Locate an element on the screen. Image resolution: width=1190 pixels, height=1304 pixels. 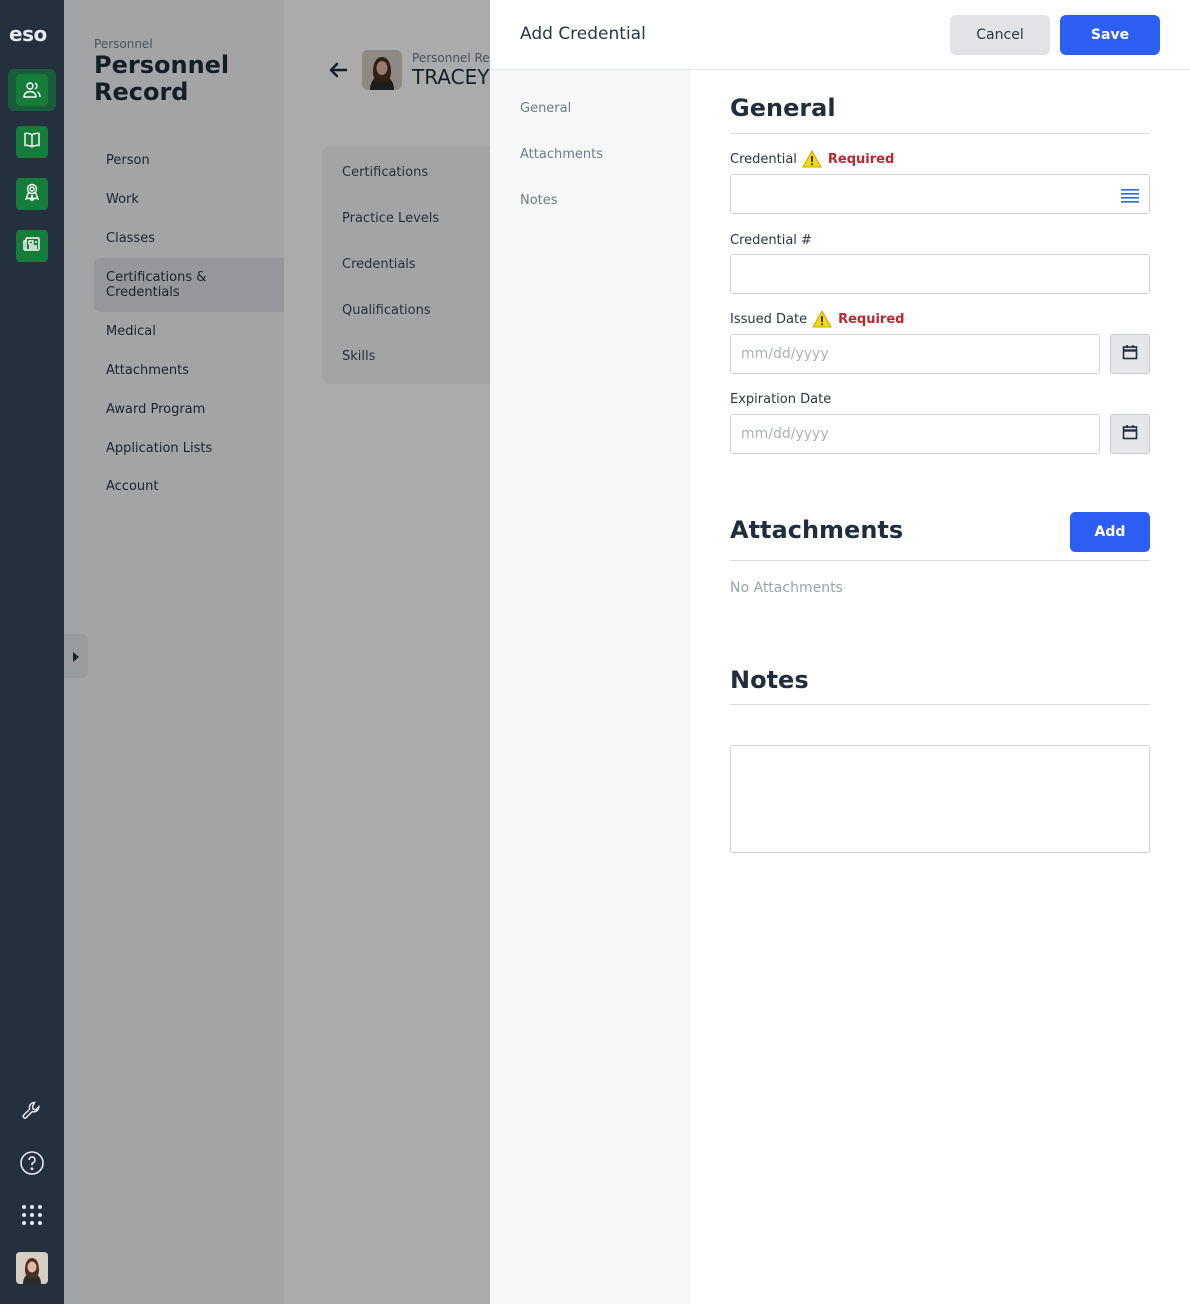
general-divider is located at coordinates (940, 133).